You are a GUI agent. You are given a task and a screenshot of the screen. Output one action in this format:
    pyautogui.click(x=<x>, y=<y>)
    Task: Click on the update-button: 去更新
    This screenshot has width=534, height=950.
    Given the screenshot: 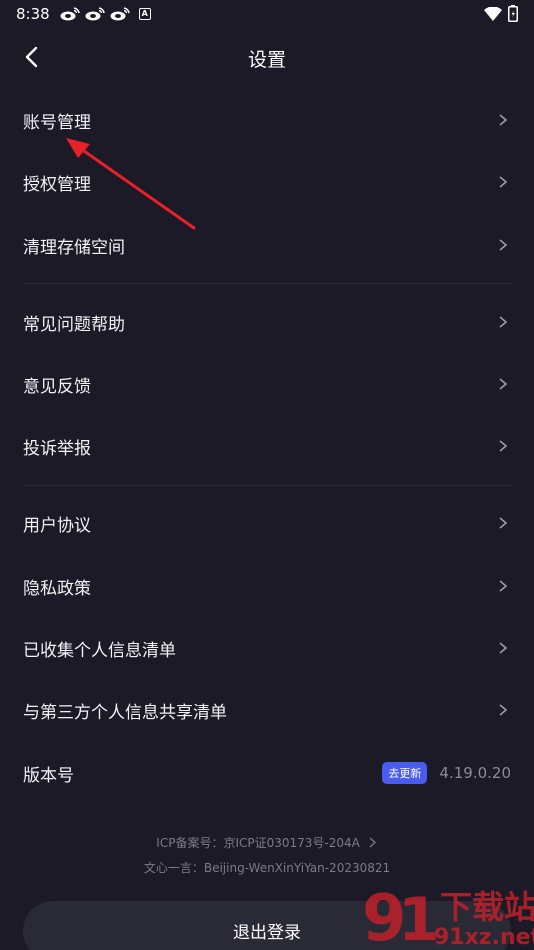 What is the action you would take?
    pyautogui.click(x=405, y=773)
    